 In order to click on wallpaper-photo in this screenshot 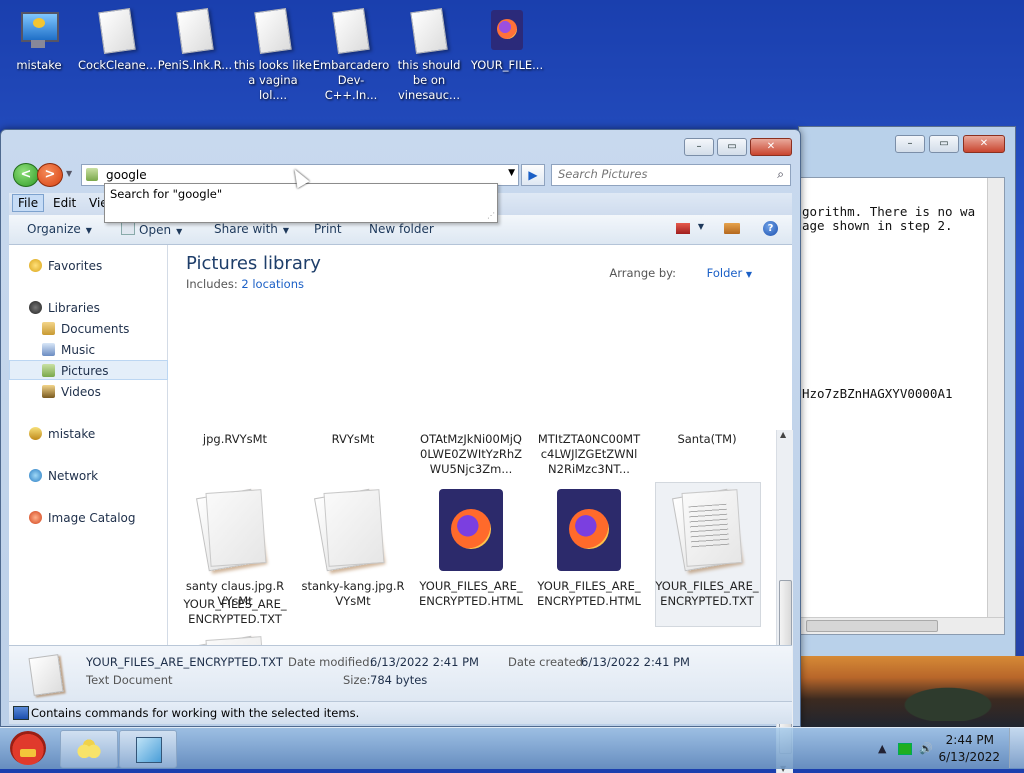, I will do `click(911, 692)`.